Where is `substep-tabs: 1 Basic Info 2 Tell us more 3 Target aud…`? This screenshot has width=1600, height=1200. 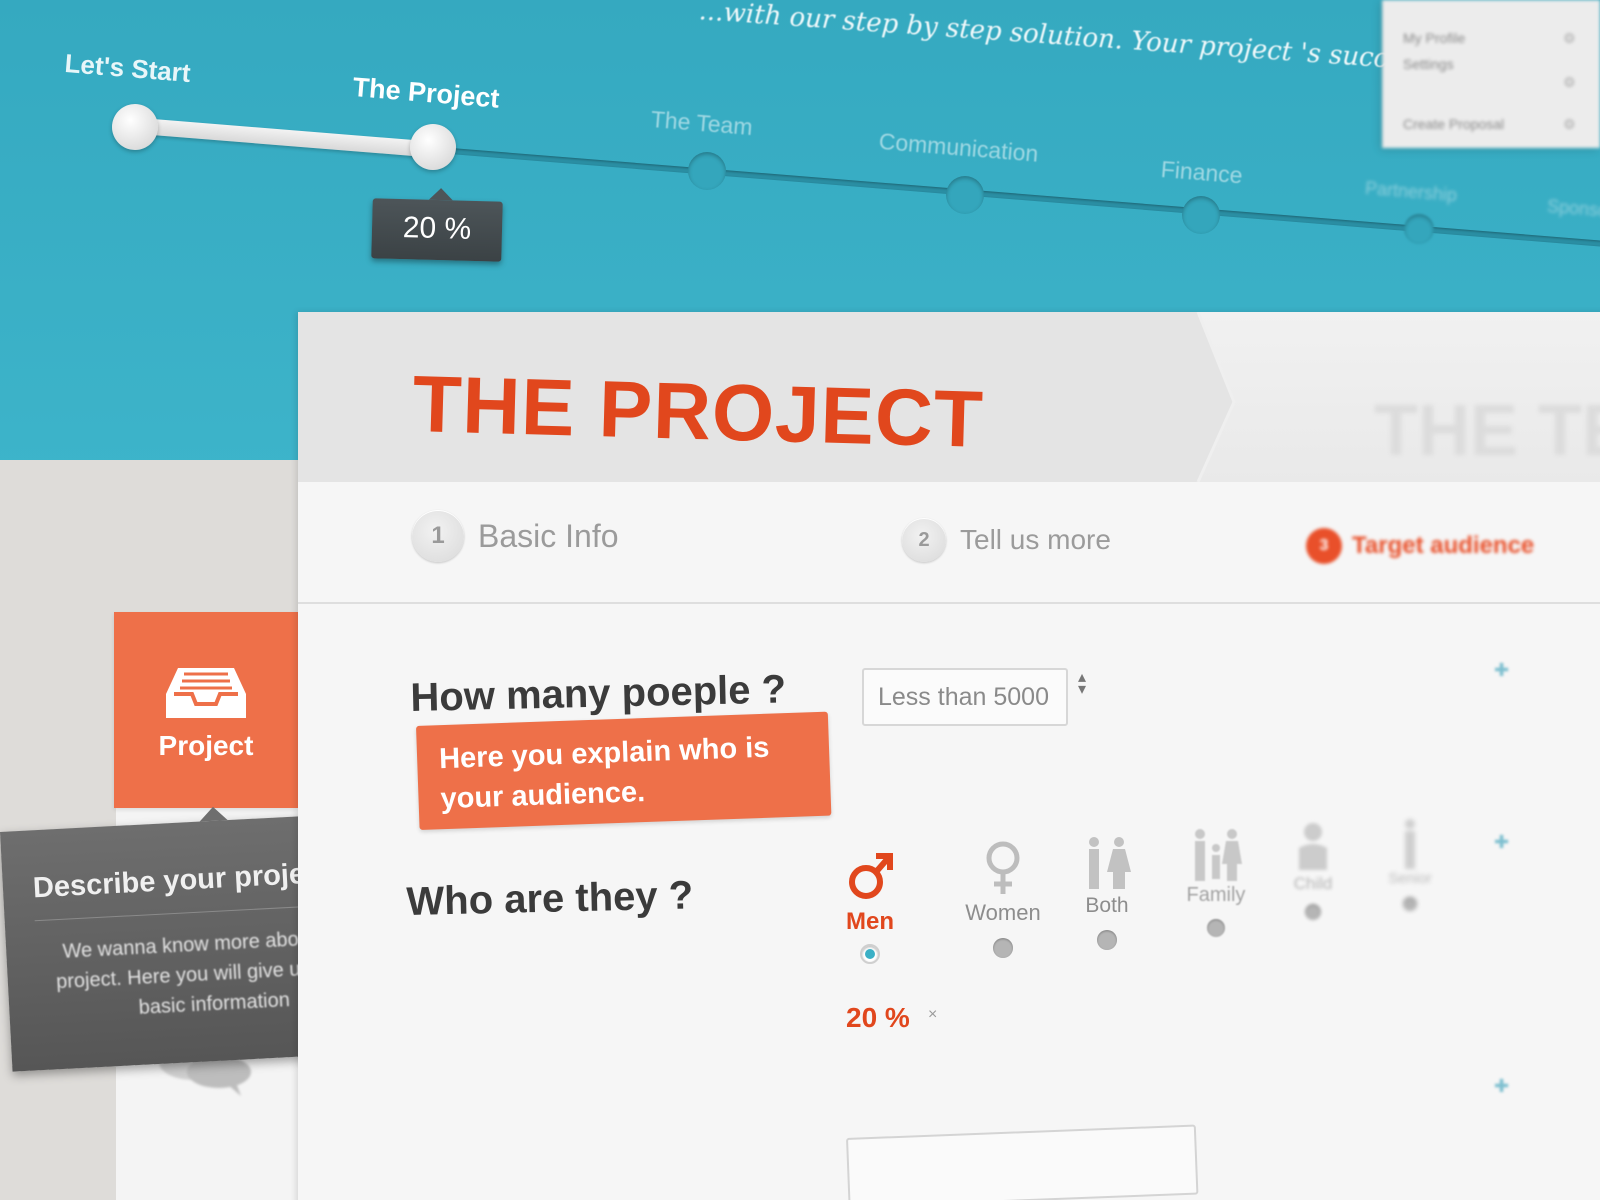 substep-tabs: 1 Basic Info 2 Tell us more 3 Target aud… is located at coordinates (949, 543).